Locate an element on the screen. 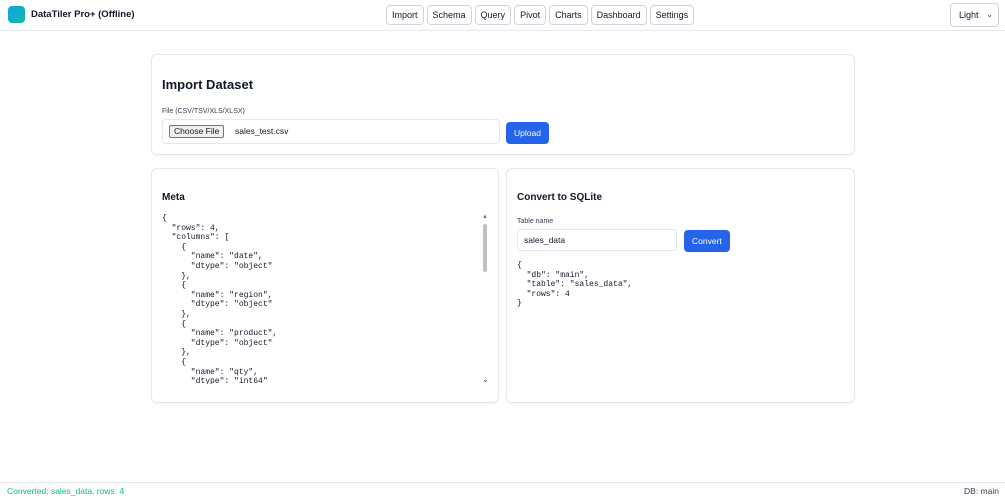 This screenshot has height=498, width=1005. table-name-input: sales_data is located at coordinates (597, 240).